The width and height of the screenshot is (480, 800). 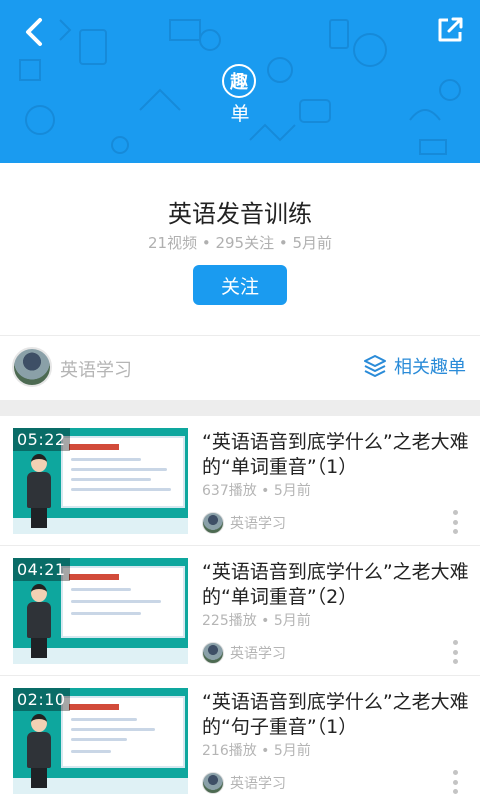 What do you see at coordinates (240, 114) in the screenshot?
I see `qudan-label: 单` at bounding box center [240, 114].